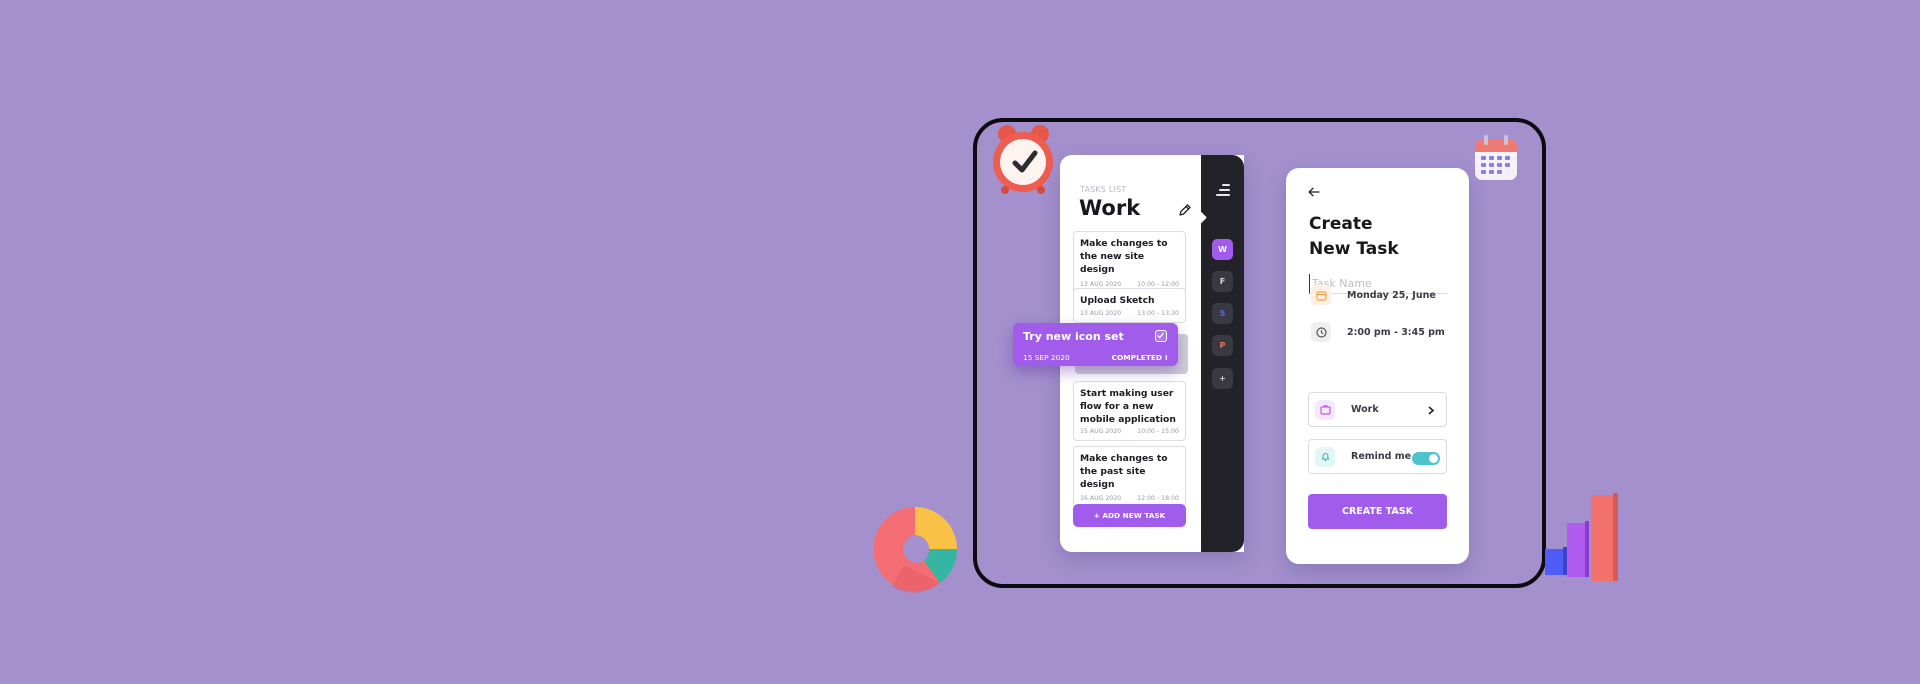 The width and height of the screenshot is (1920, 684). What do you see at coordinates (1185, 210) in the screenshot?
I see `pencil-icon` at bounding box center [1185, 210].